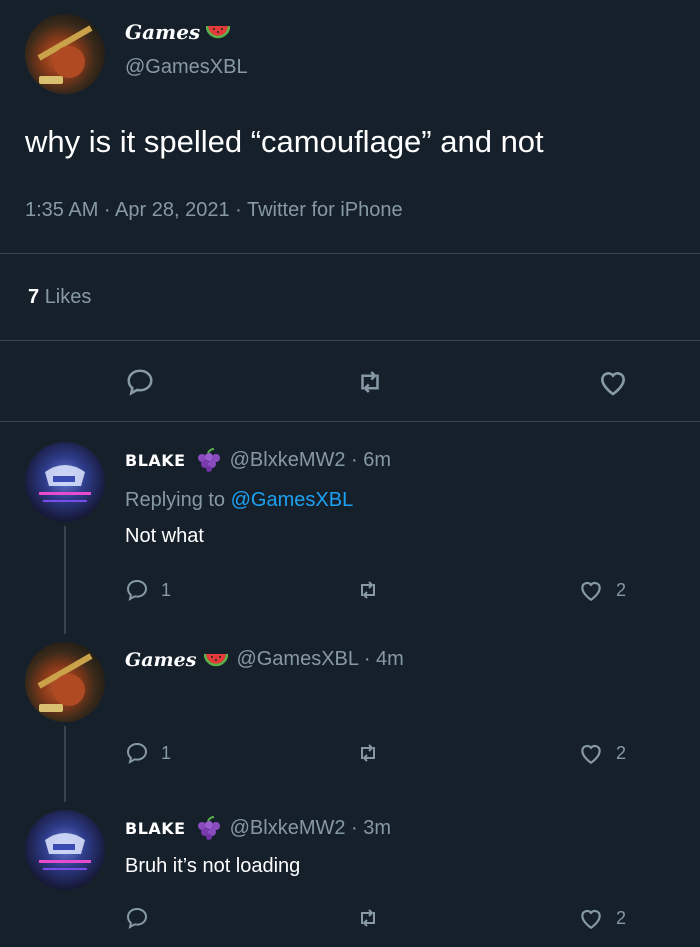 The image size is (700, 947). Describe the element at coordinates (164, 536) in the screenshot. I see `tweet-text: Not what` at that location.